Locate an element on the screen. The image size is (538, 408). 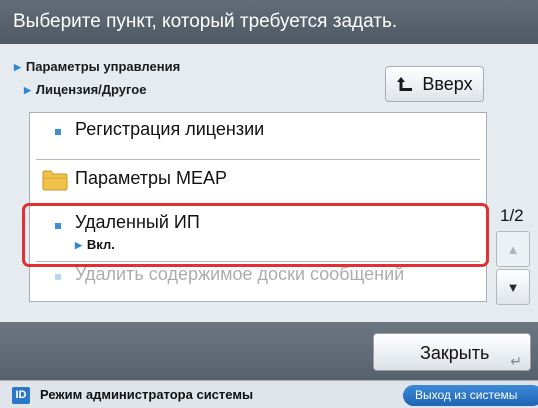
status-mode-text: Режим администратора системы is located at coordinates (147, 394).